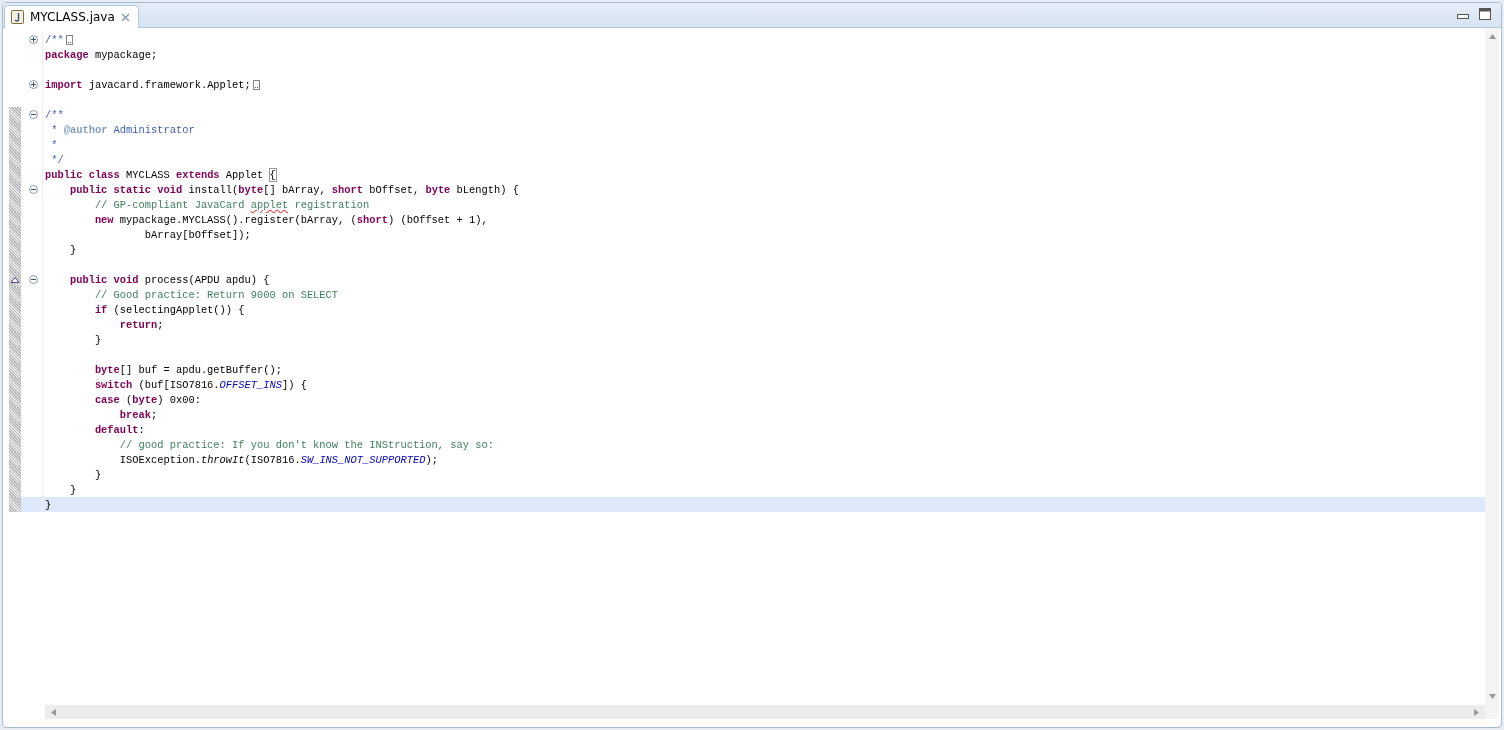 This screenshot has width=1504, height=730. What do you see at coordinates (293, 189) in the screenshot?
I see `code-line: public static void install(byte[] bArray, short bOffset, byte bLength) {` at bounding box center [293, 189].